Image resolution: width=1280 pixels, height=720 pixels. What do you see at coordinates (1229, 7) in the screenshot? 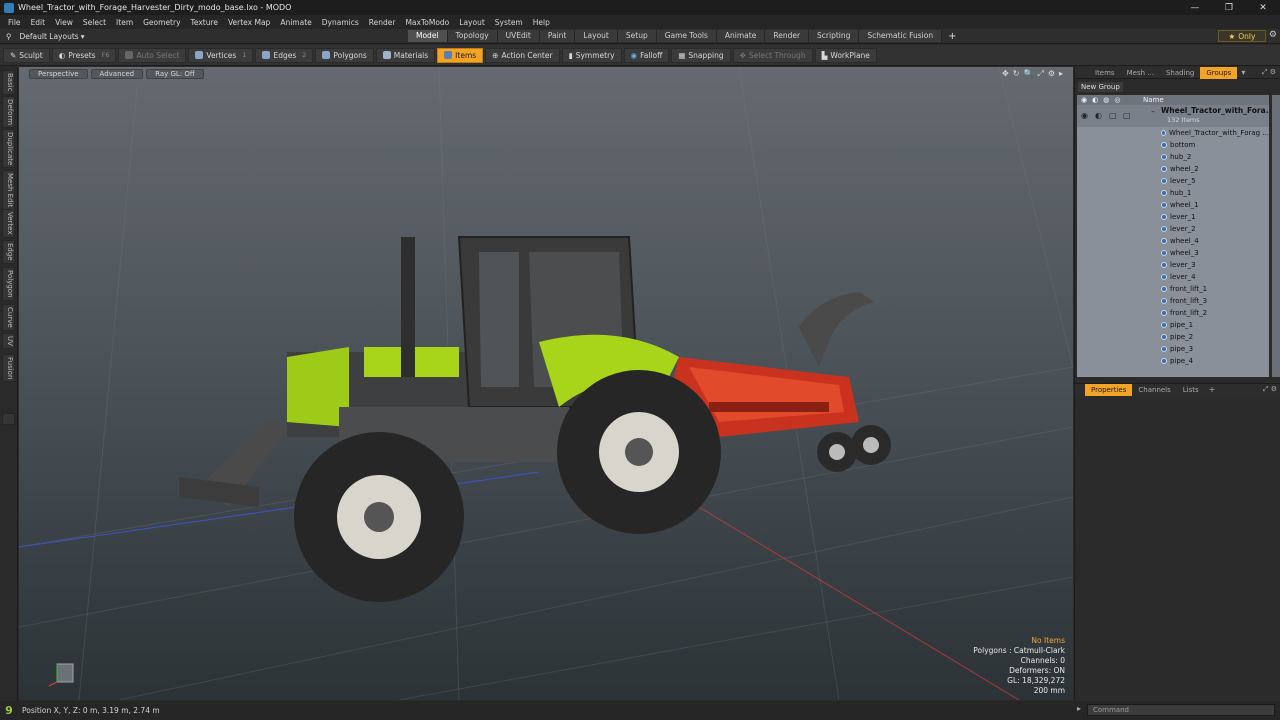
I see `maximize-button: ❐` at bounding box center [1229, 7].